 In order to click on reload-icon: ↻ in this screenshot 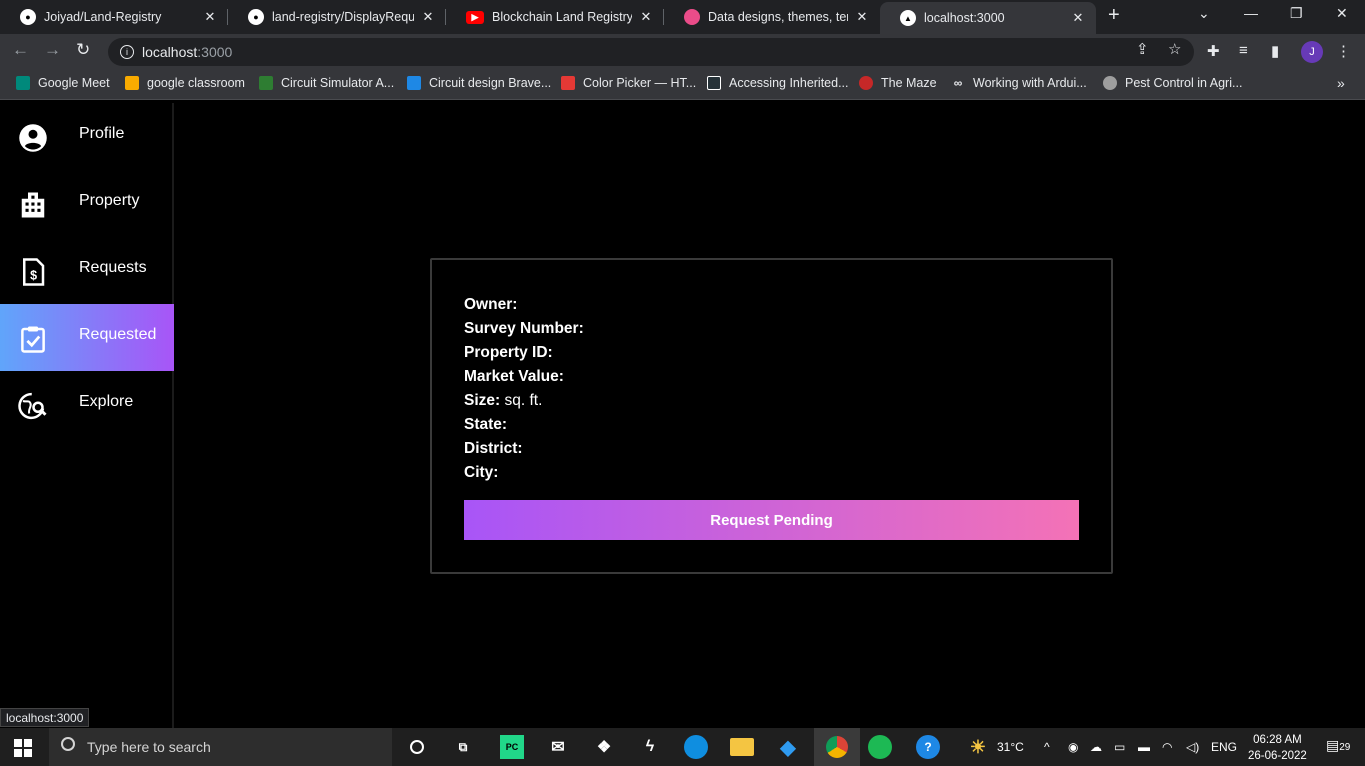, I will do `click(83, 50)`.